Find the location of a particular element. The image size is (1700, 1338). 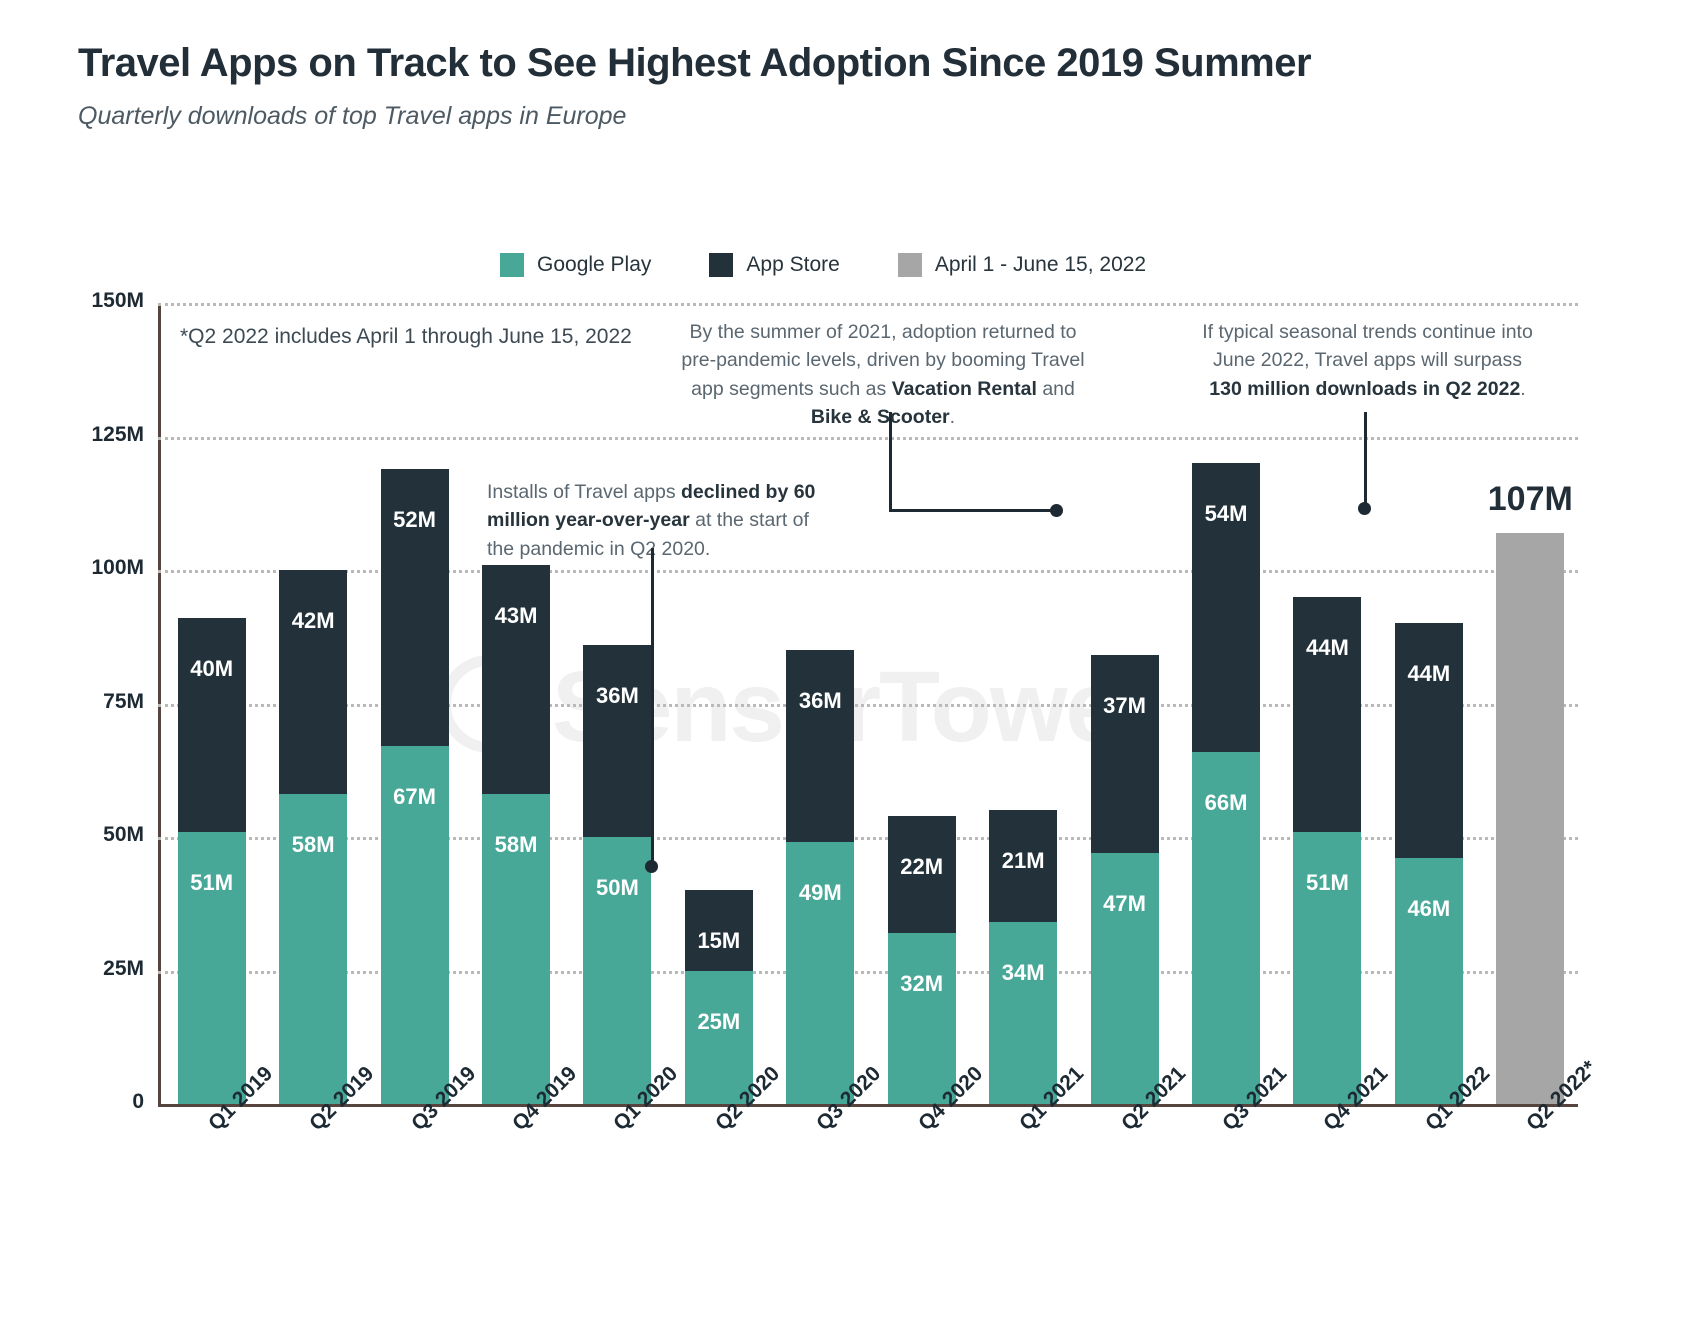

legend-item-projection: April 1 - June 15, 2022 is located at coordinates (1022, 265).